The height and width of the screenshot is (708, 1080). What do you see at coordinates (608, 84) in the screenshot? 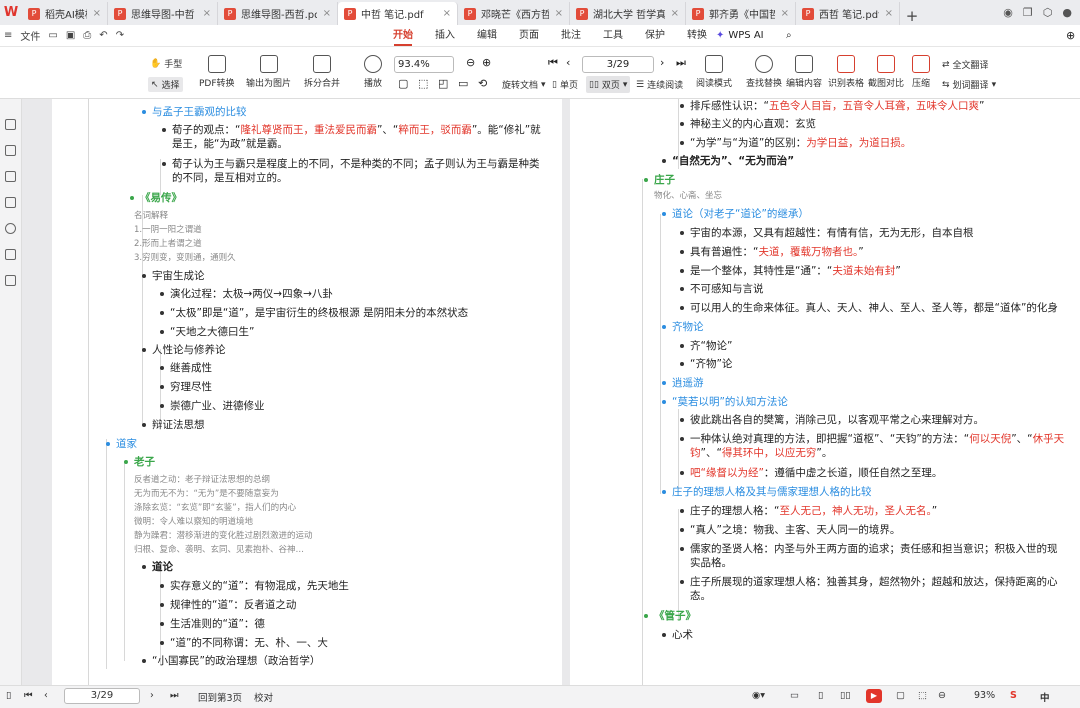
I see `double-page-button: ▯▯ 双页 ▾` at bounding box center [608, 84].